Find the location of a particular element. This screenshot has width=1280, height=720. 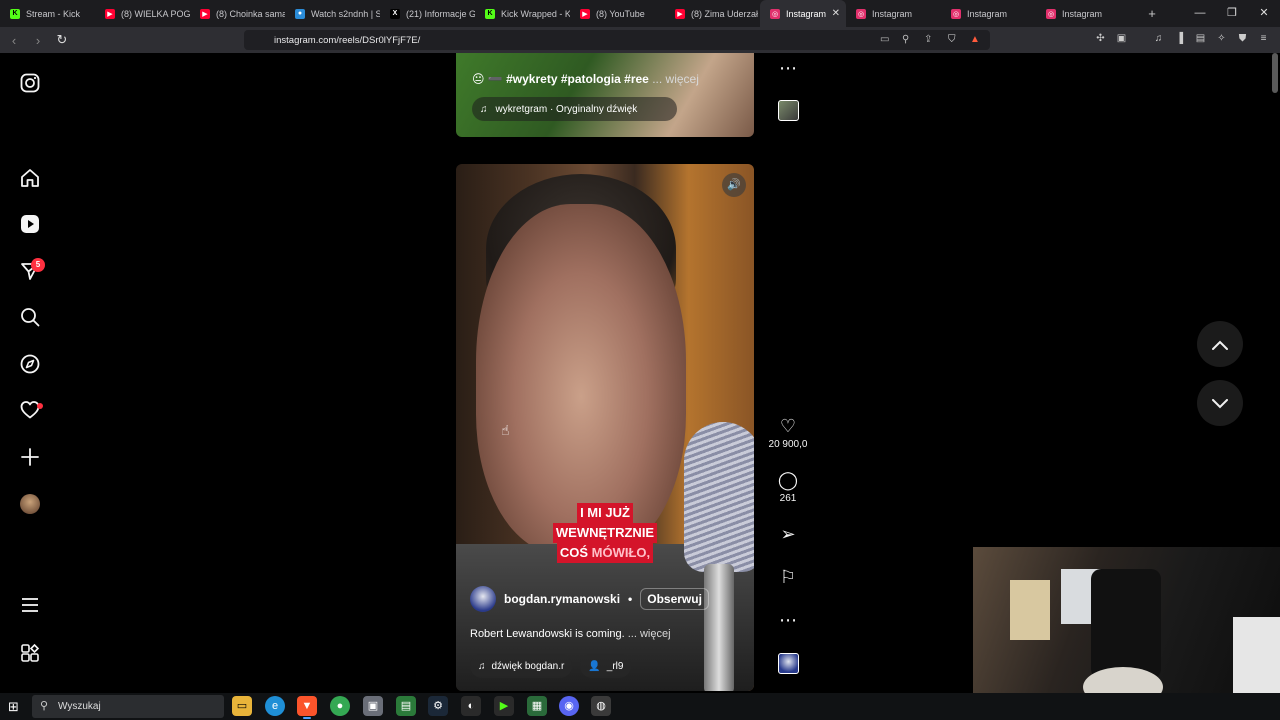

windows-start-icon: ⊞ is located at coordinates (13, 707).